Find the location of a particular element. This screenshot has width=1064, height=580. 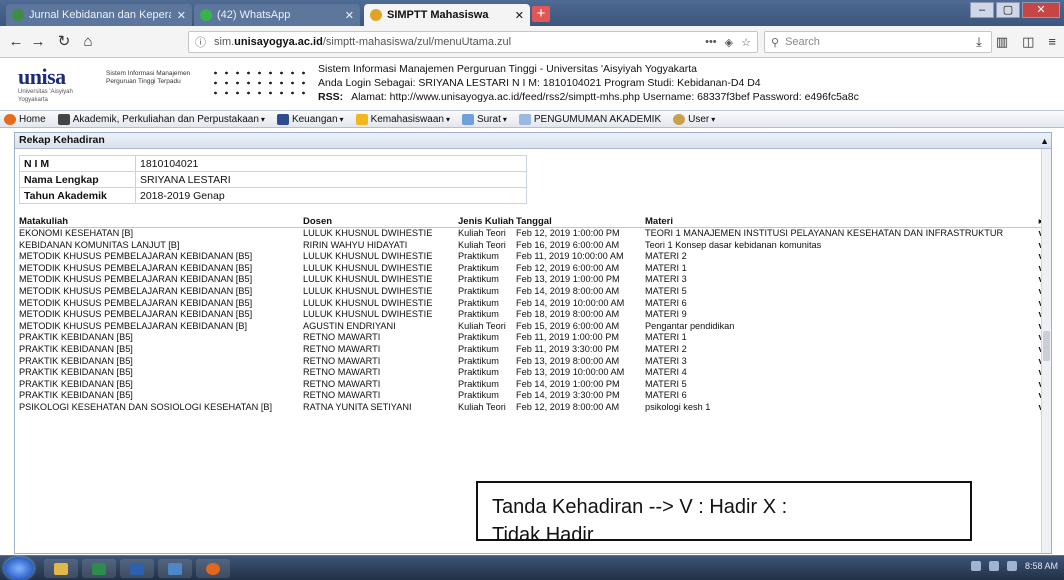

bookmark-star-icon: ☆ is located at coordinates (746, 42).